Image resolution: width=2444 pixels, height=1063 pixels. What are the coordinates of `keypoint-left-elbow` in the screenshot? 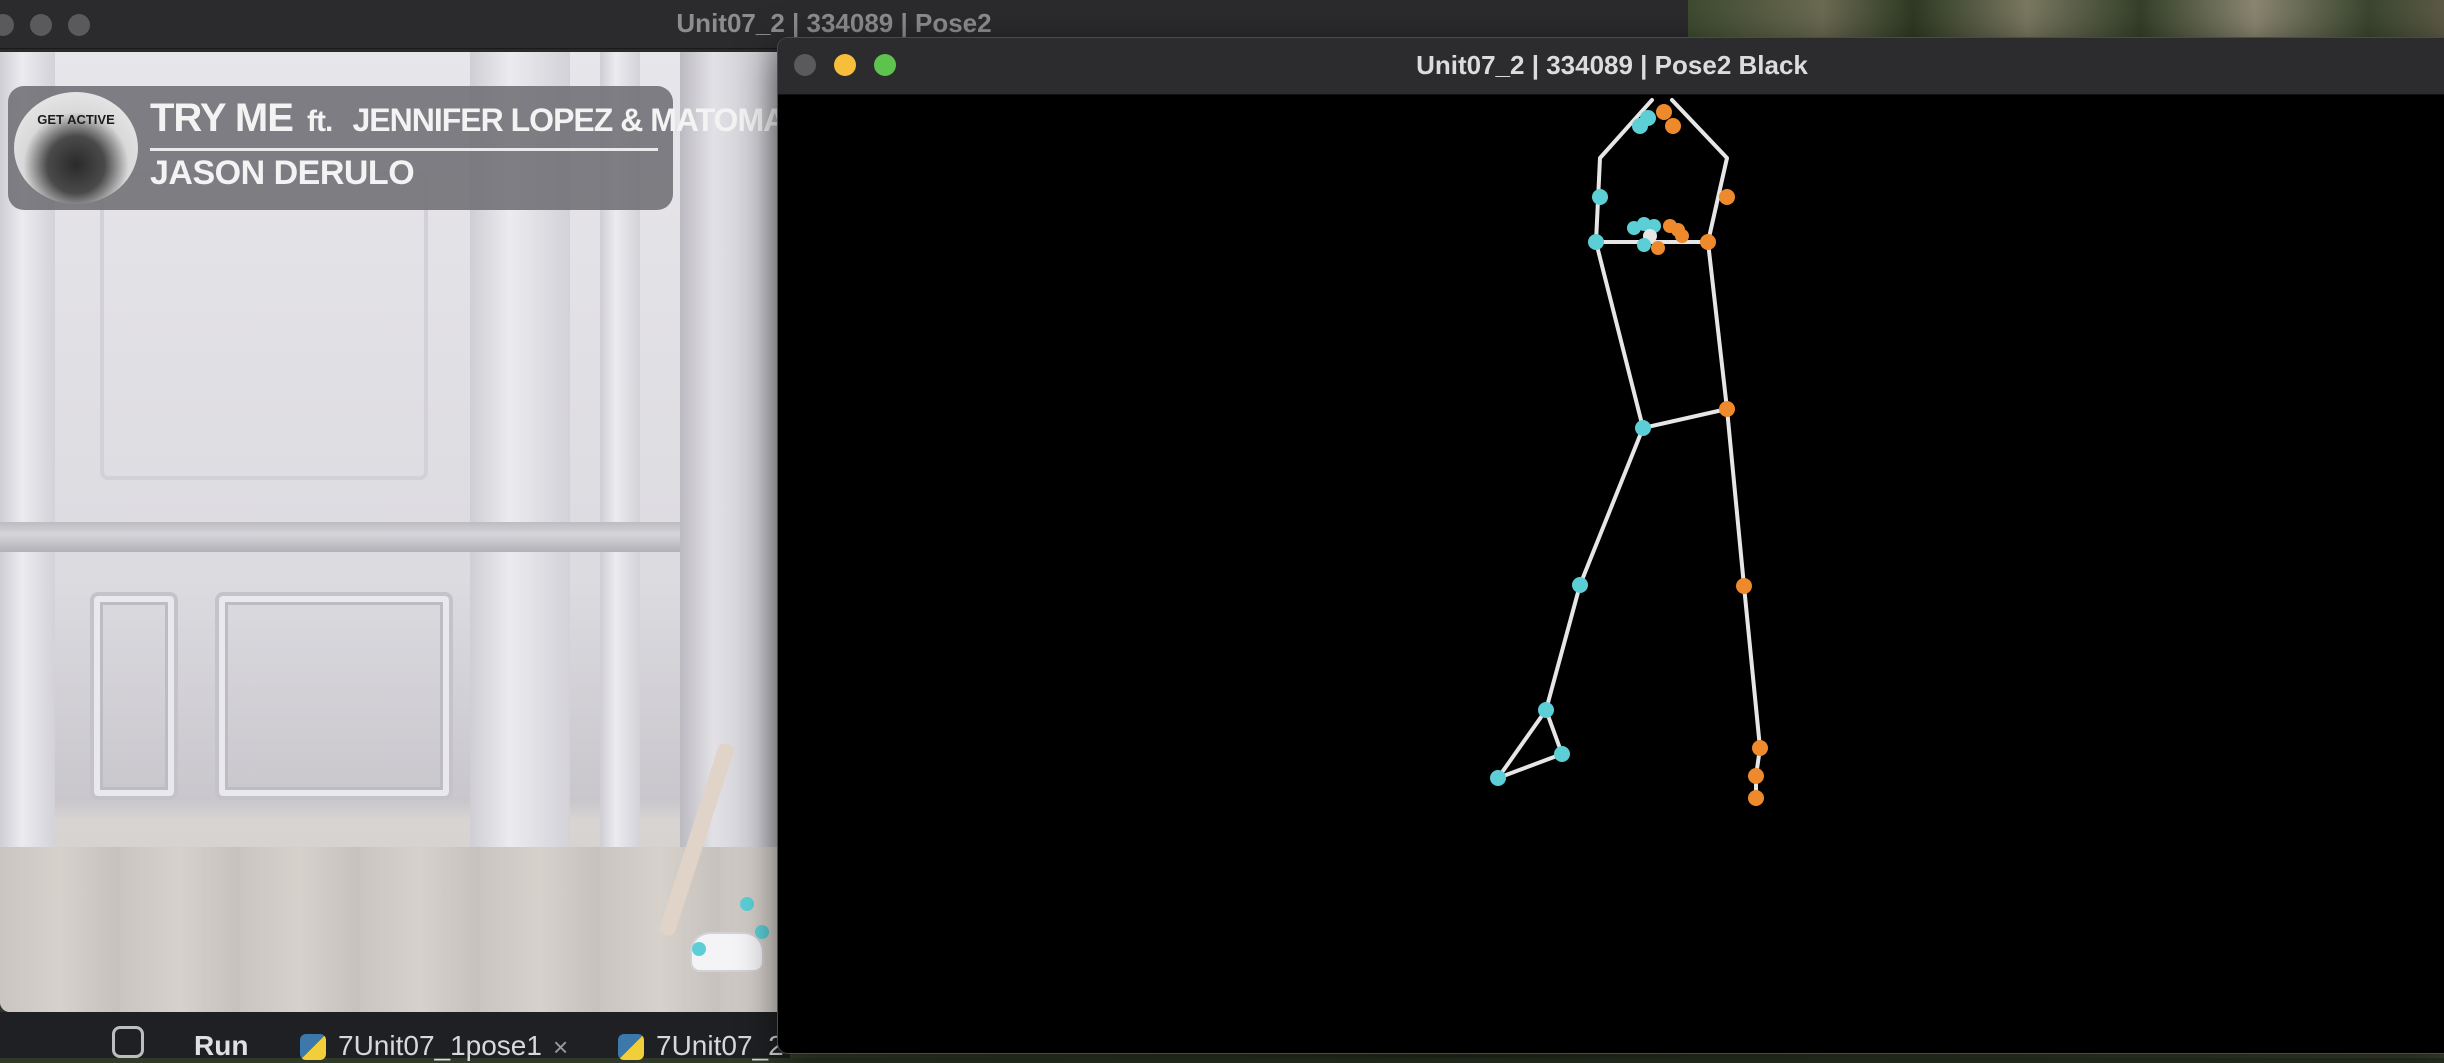 It's located at (1600, 197).